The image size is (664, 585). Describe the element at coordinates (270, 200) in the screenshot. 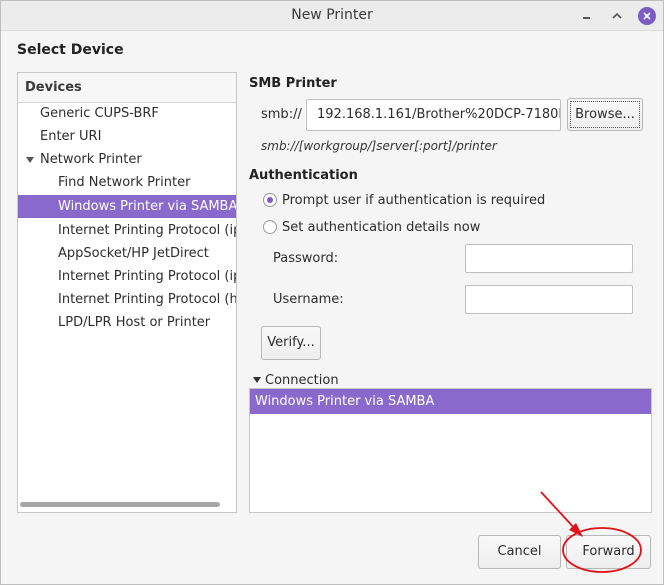

I see `radio-prompt-user` at that location.